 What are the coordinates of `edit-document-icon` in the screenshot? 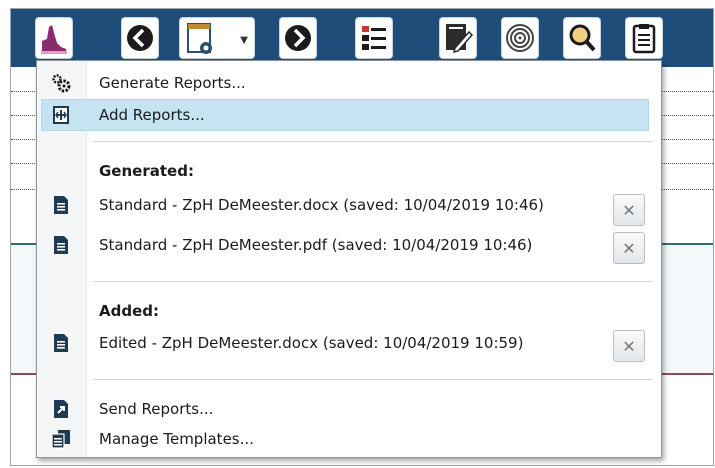 It's located at (459, 39).